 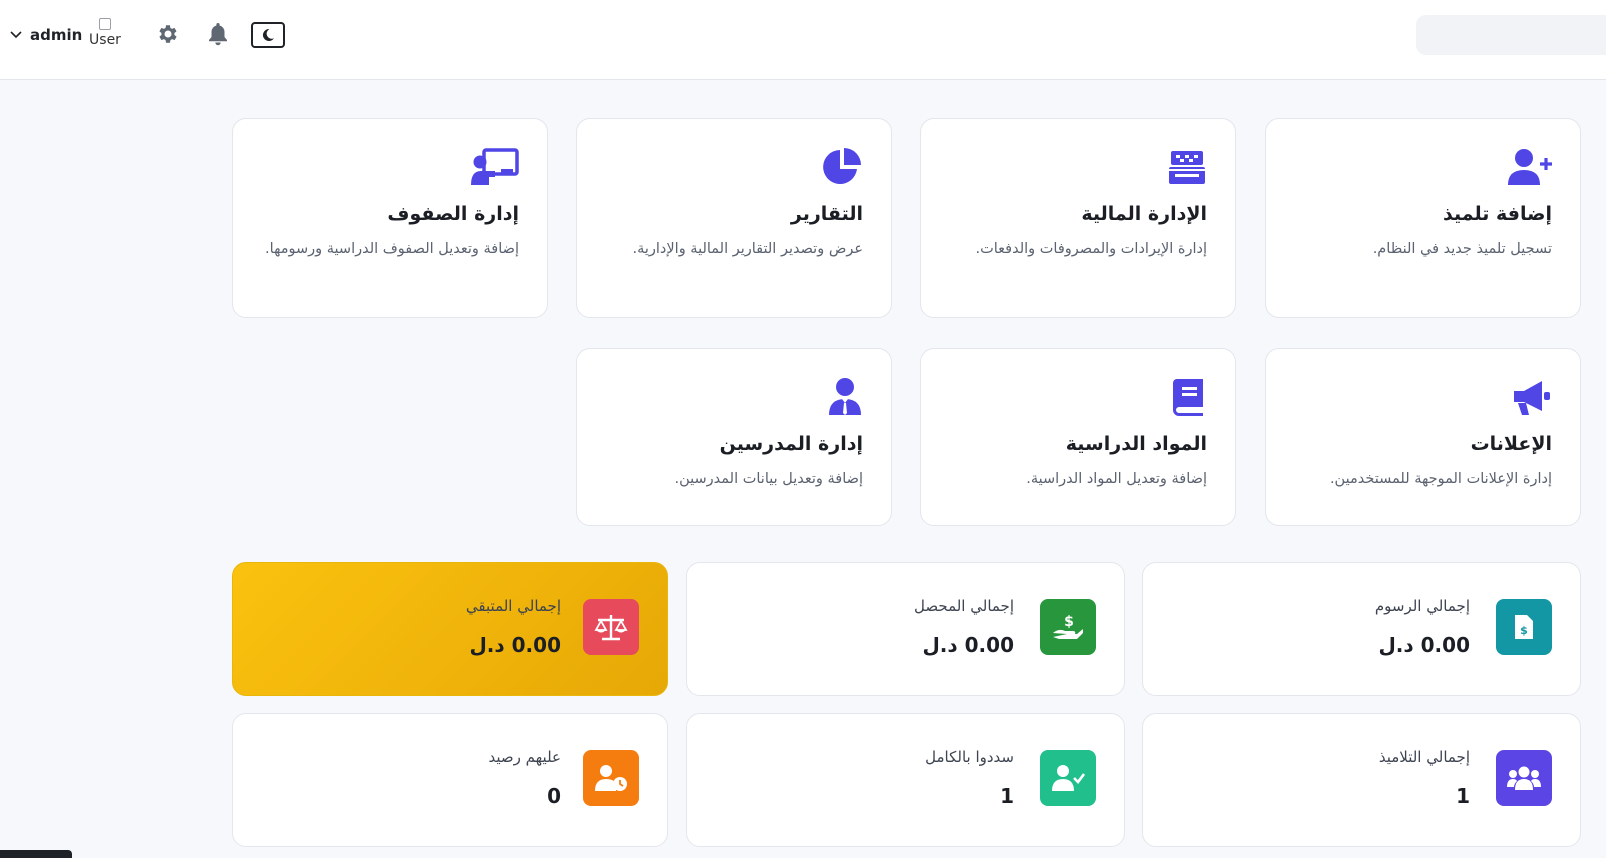 What do you see at coordinates (218, 34) in the screenshot?
I see `bell-icon` at bounding box center [218, 34].